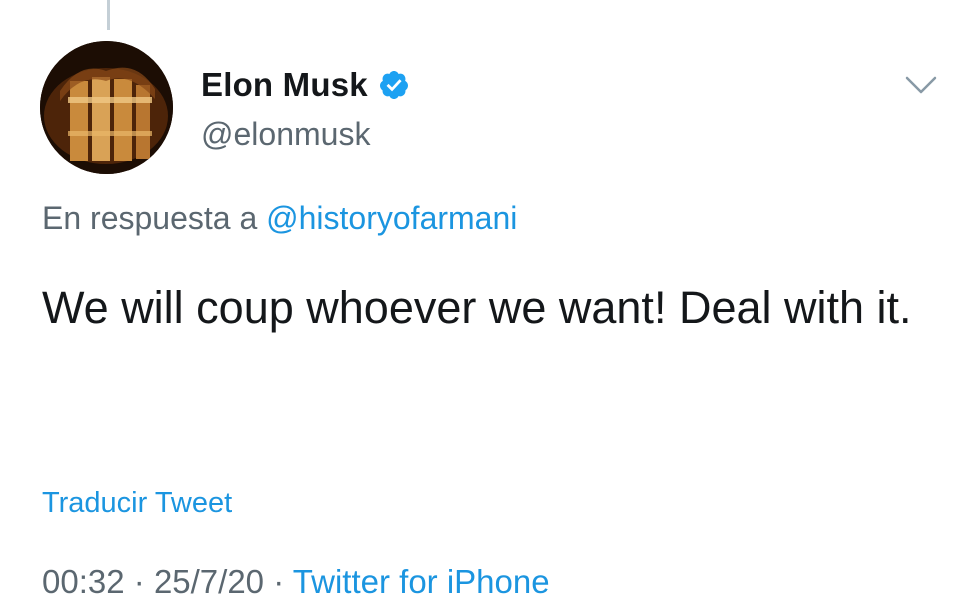 Image resolution: width=977 pixels, height=611 pixels. What do you see at coordinates (393, 85) in the screenshot?
I see `verified-badge-icon` at bounding box center [393, 85].